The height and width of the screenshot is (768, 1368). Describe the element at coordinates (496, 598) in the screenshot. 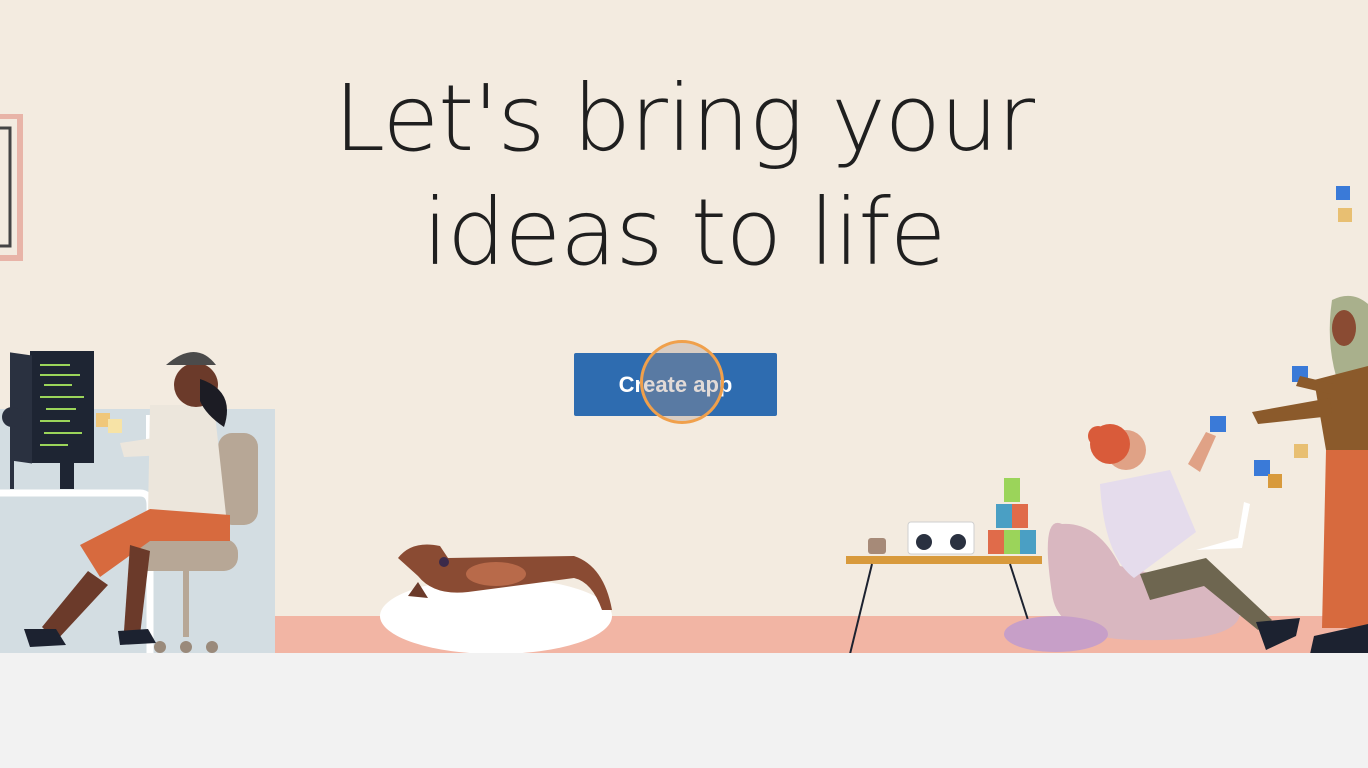

I see `dog-illustration` at that location.